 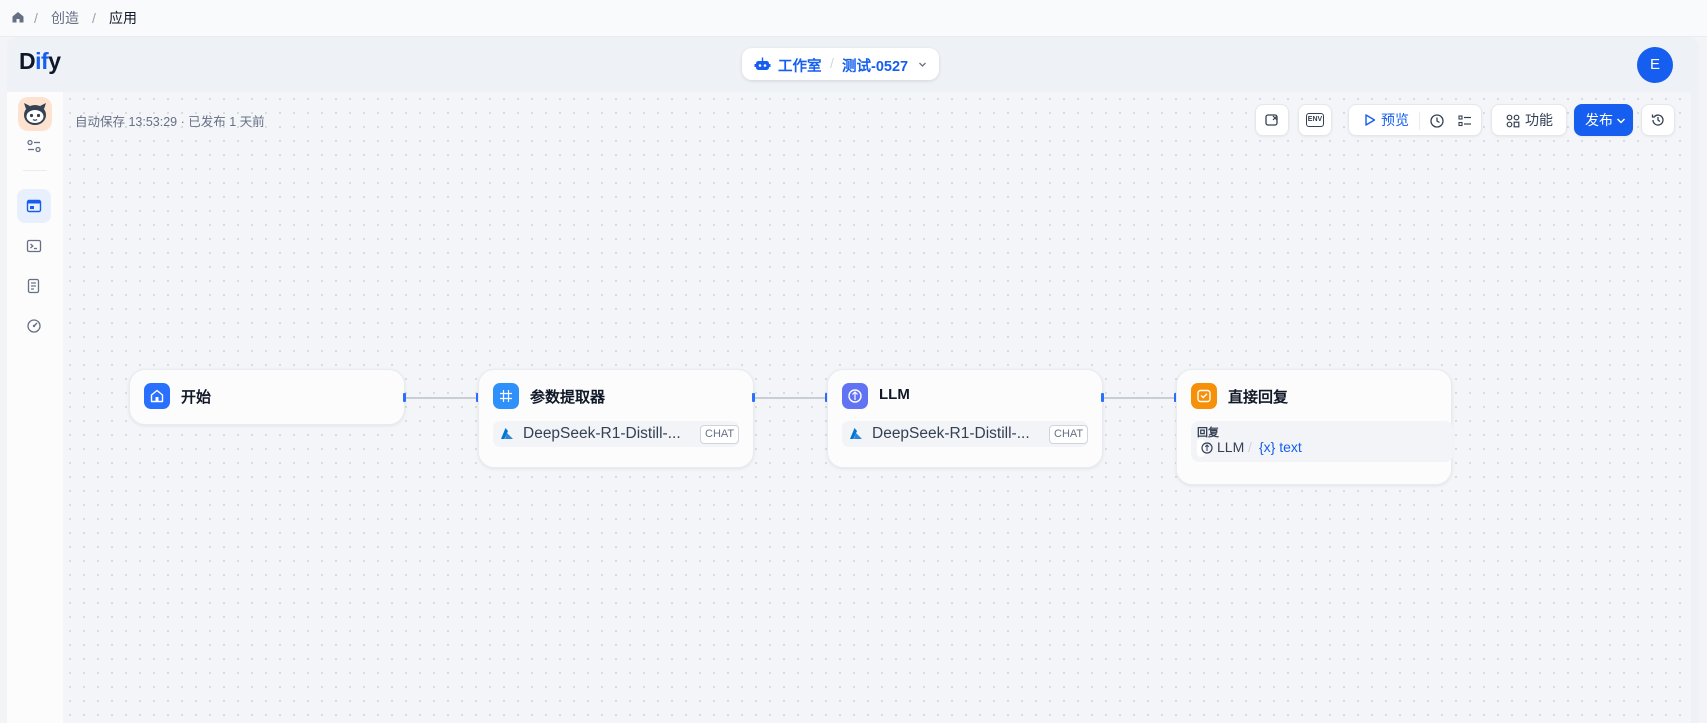 What do you see at coordinates (800, 65) in the screenshot?
I see `studio-label: 工作室` at bounding box center [800, 65].